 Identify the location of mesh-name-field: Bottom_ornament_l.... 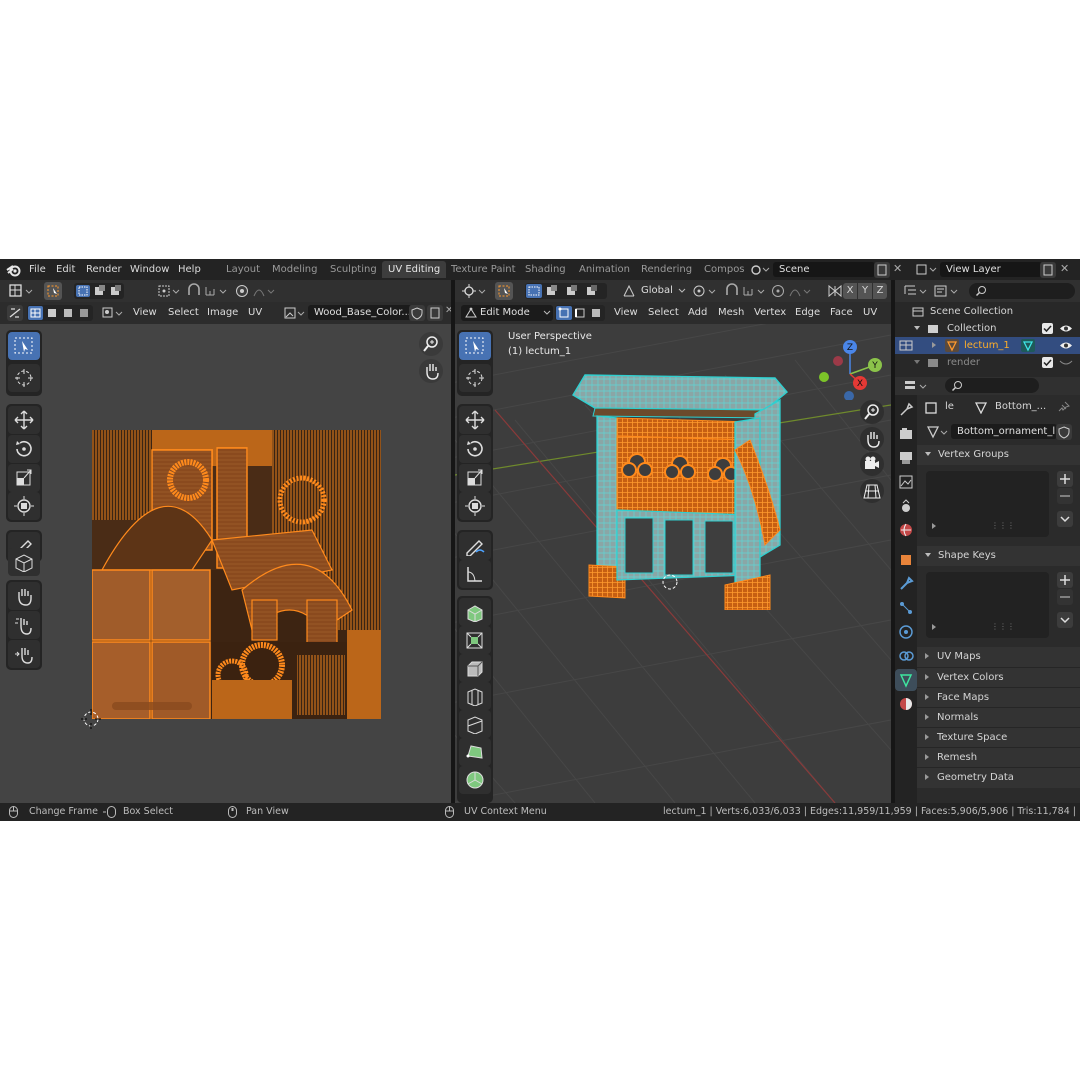
(1008, 431).